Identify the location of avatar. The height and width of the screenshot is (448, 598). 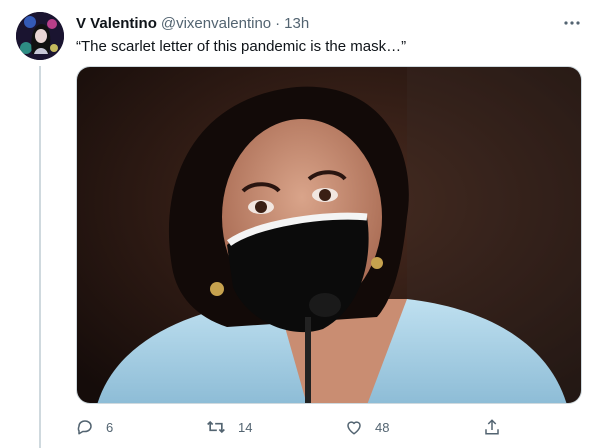
(40, 36).